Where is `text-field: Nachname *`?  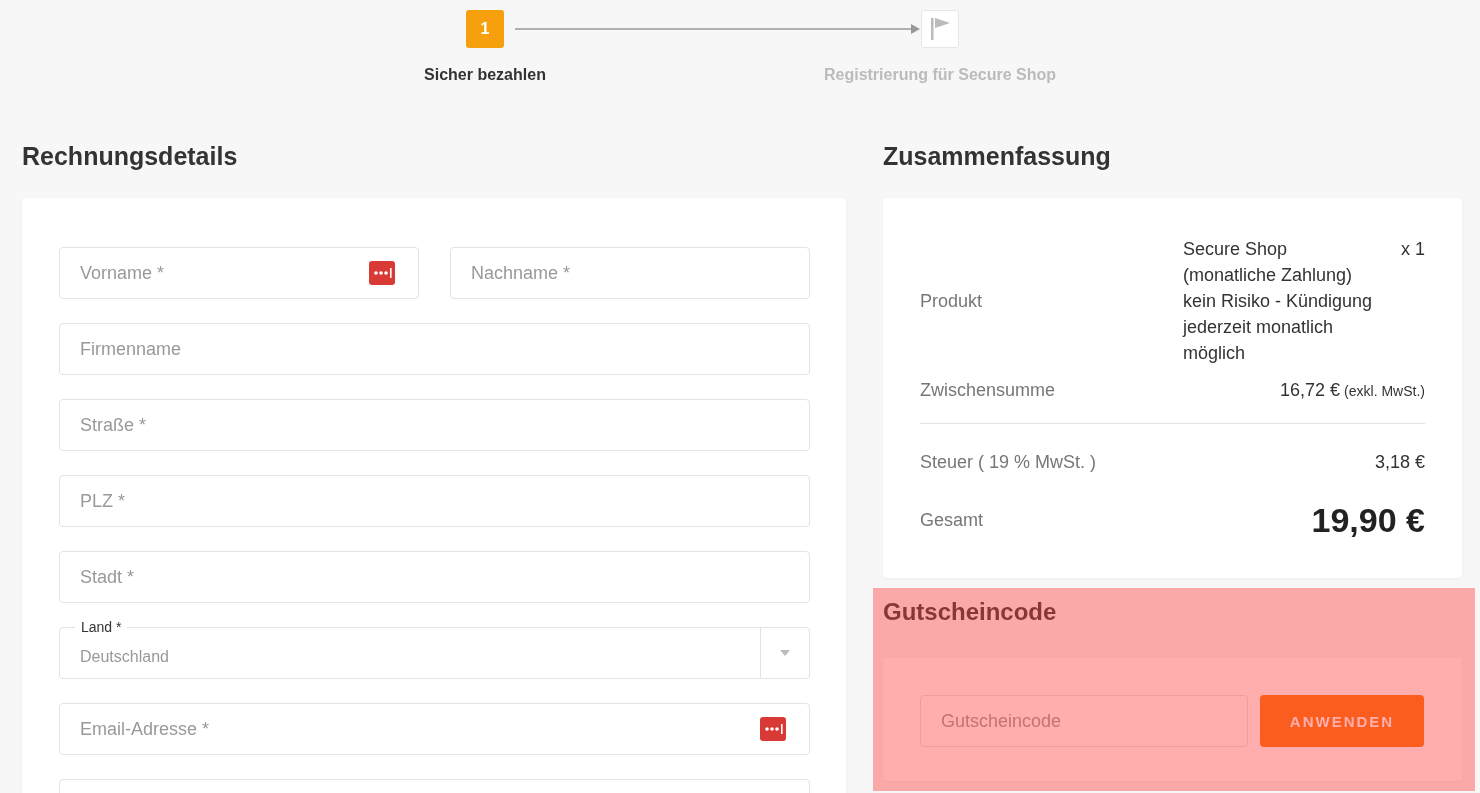 text-field: Nachname * is located at coordinates (630, 273).